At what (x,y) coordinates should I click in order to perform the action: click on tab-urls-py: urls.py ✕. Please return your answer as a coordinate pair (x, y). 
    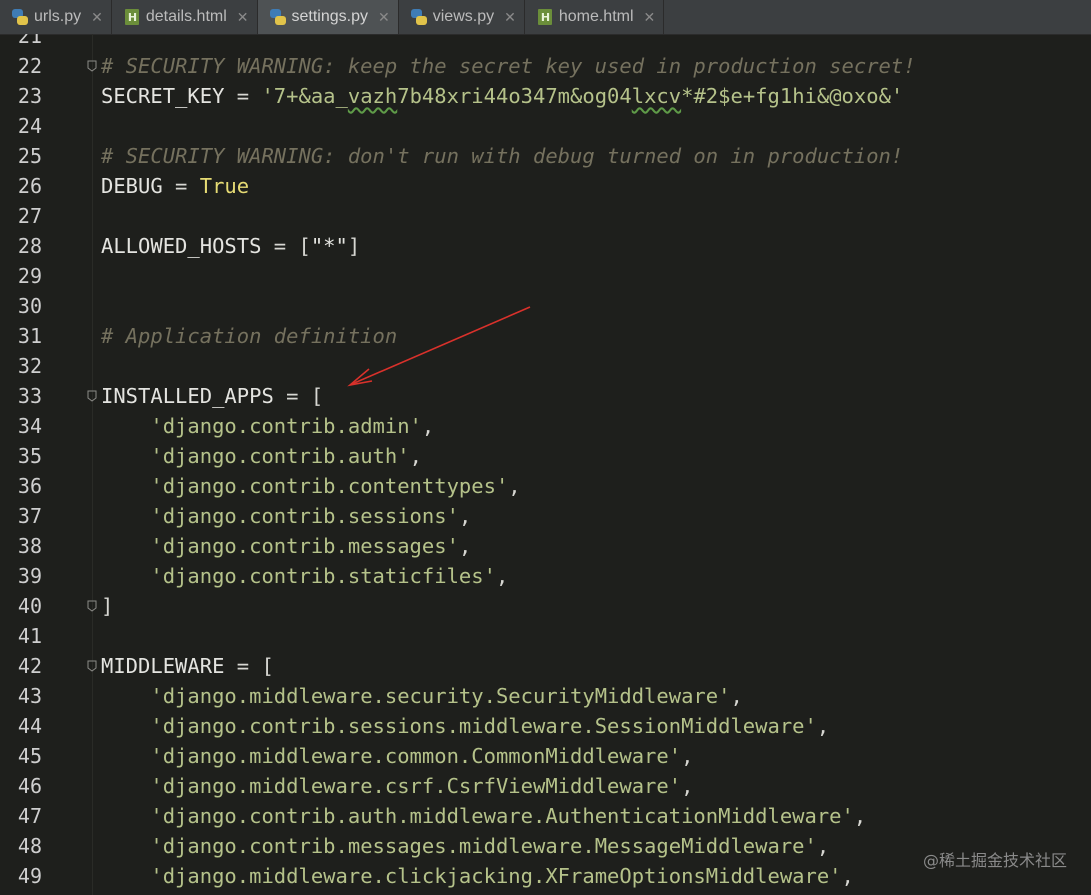
    Looking at the image, I should click on (56, 17).